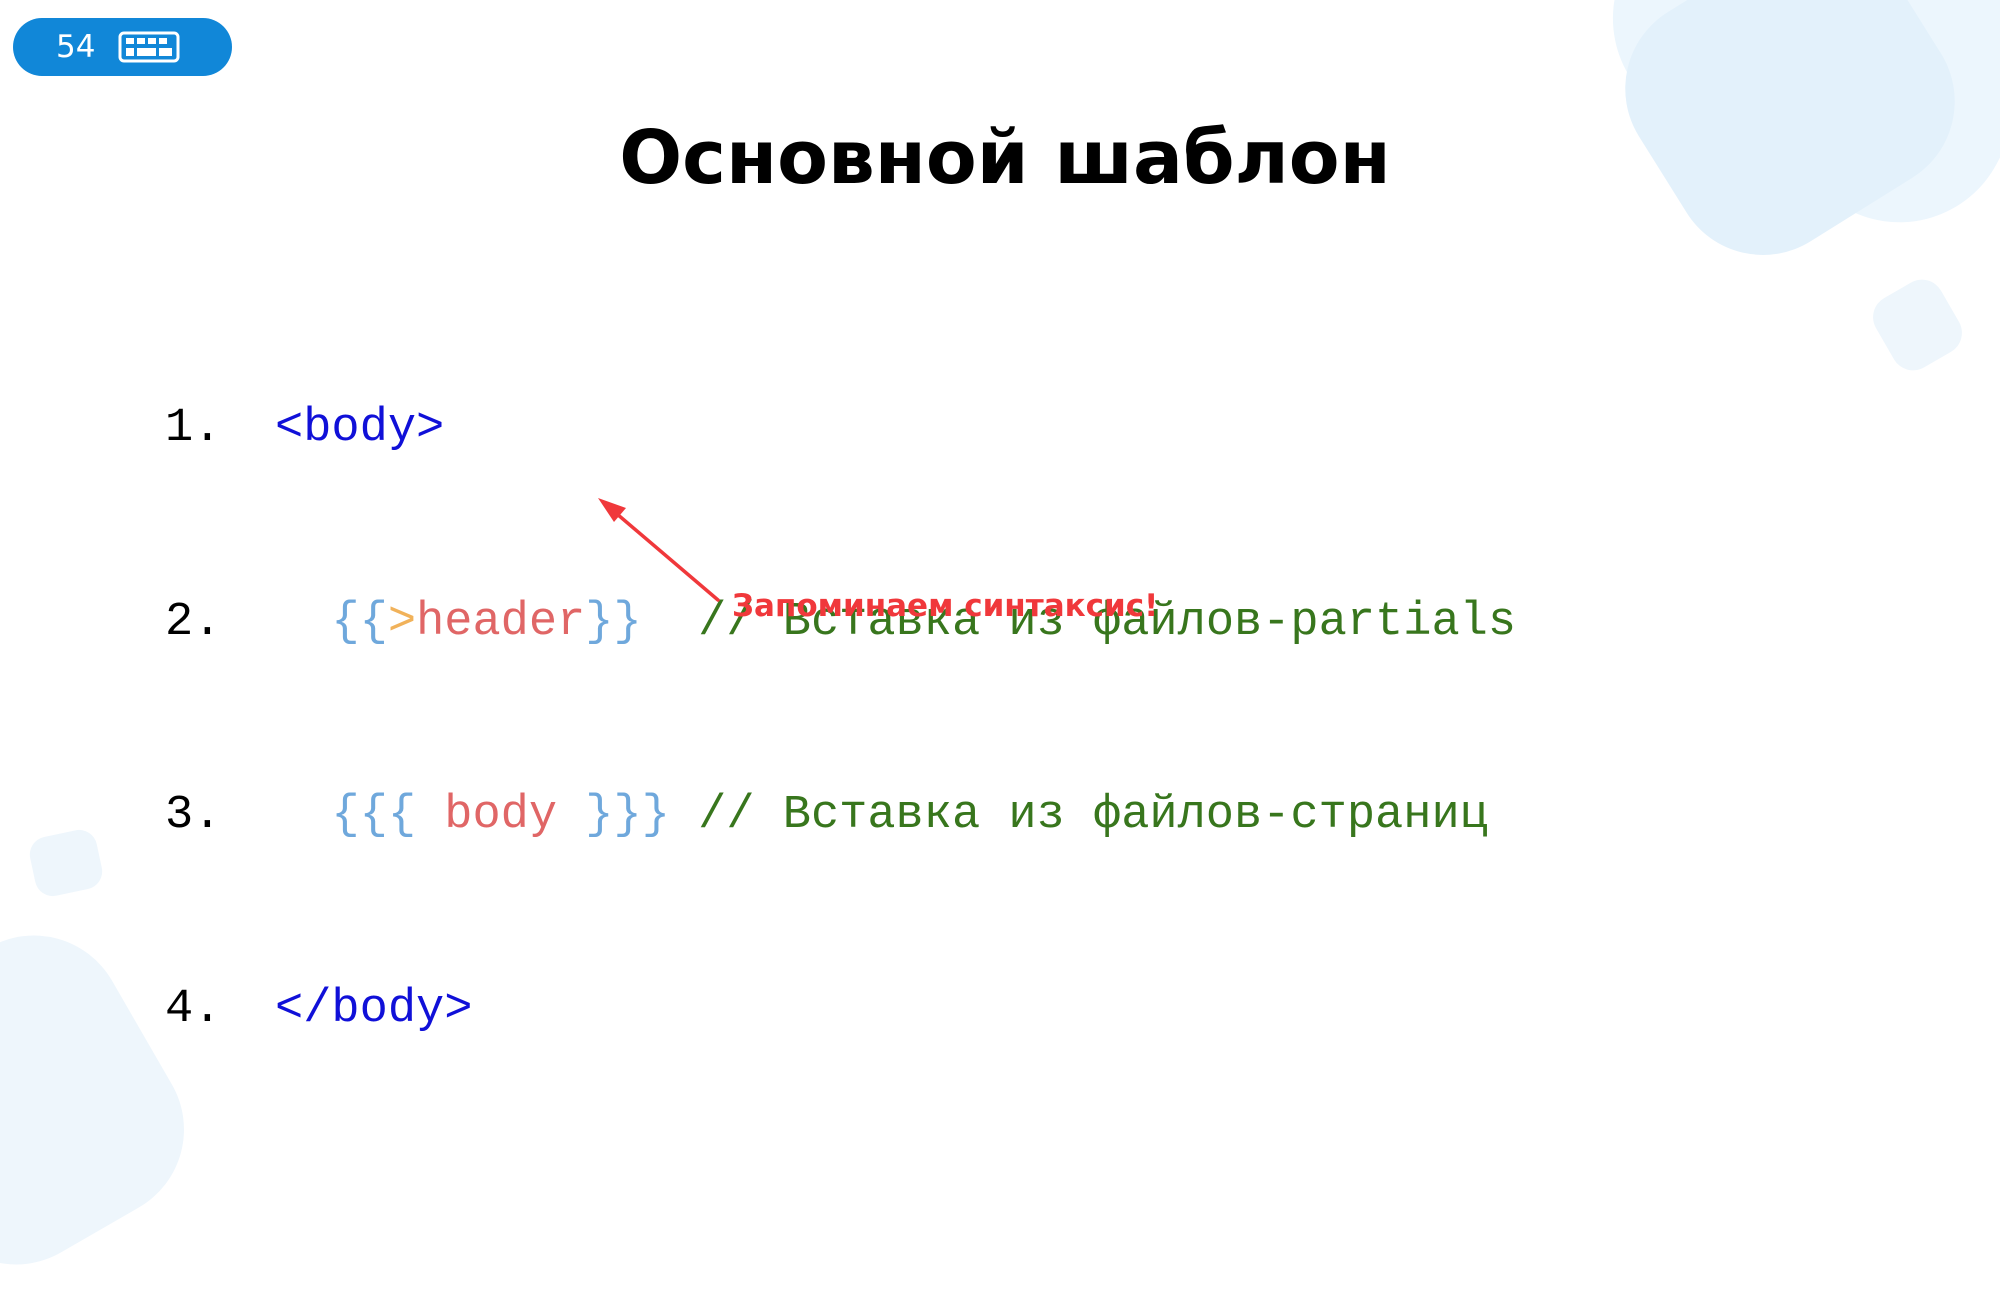 Image resolution: width=2000 pixels, height=1297 pixels. I want to click on annotation-text: Запоминаем синтаксис!, so click(945, 606).